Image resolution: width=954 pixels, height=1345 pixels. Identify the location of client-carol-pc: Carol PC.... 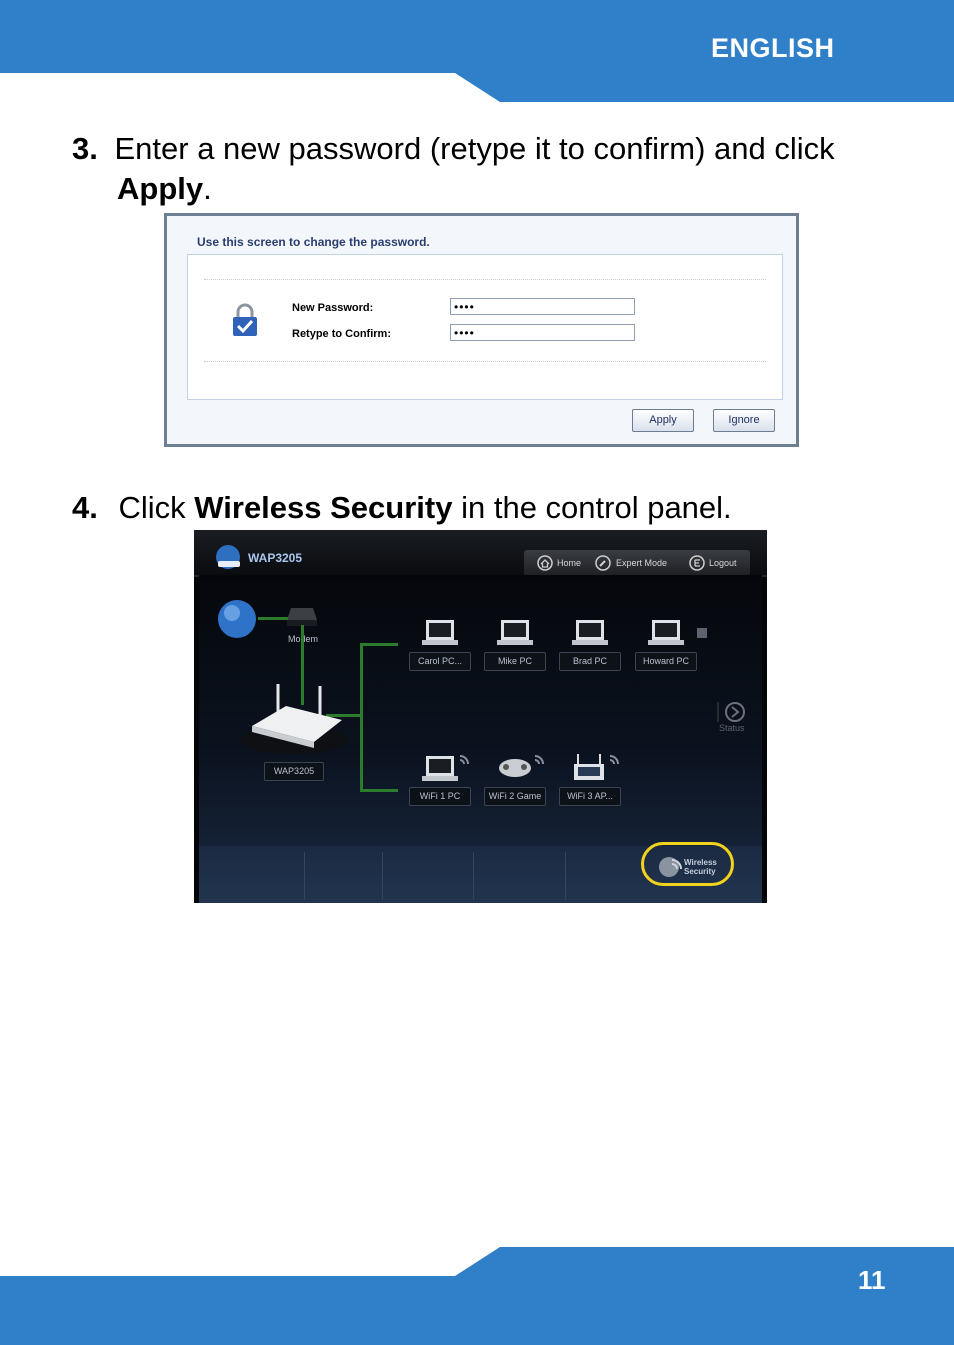
(440, 661).